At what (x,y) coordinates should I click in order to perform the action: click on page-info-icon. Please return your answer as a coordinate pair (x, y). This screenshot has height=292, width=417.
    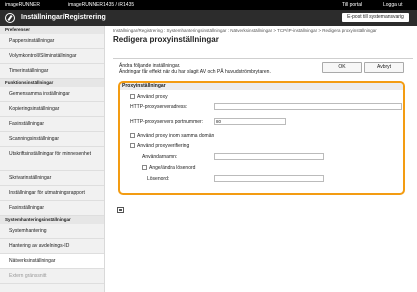
    Looking at the image, I should click on (120, 210).